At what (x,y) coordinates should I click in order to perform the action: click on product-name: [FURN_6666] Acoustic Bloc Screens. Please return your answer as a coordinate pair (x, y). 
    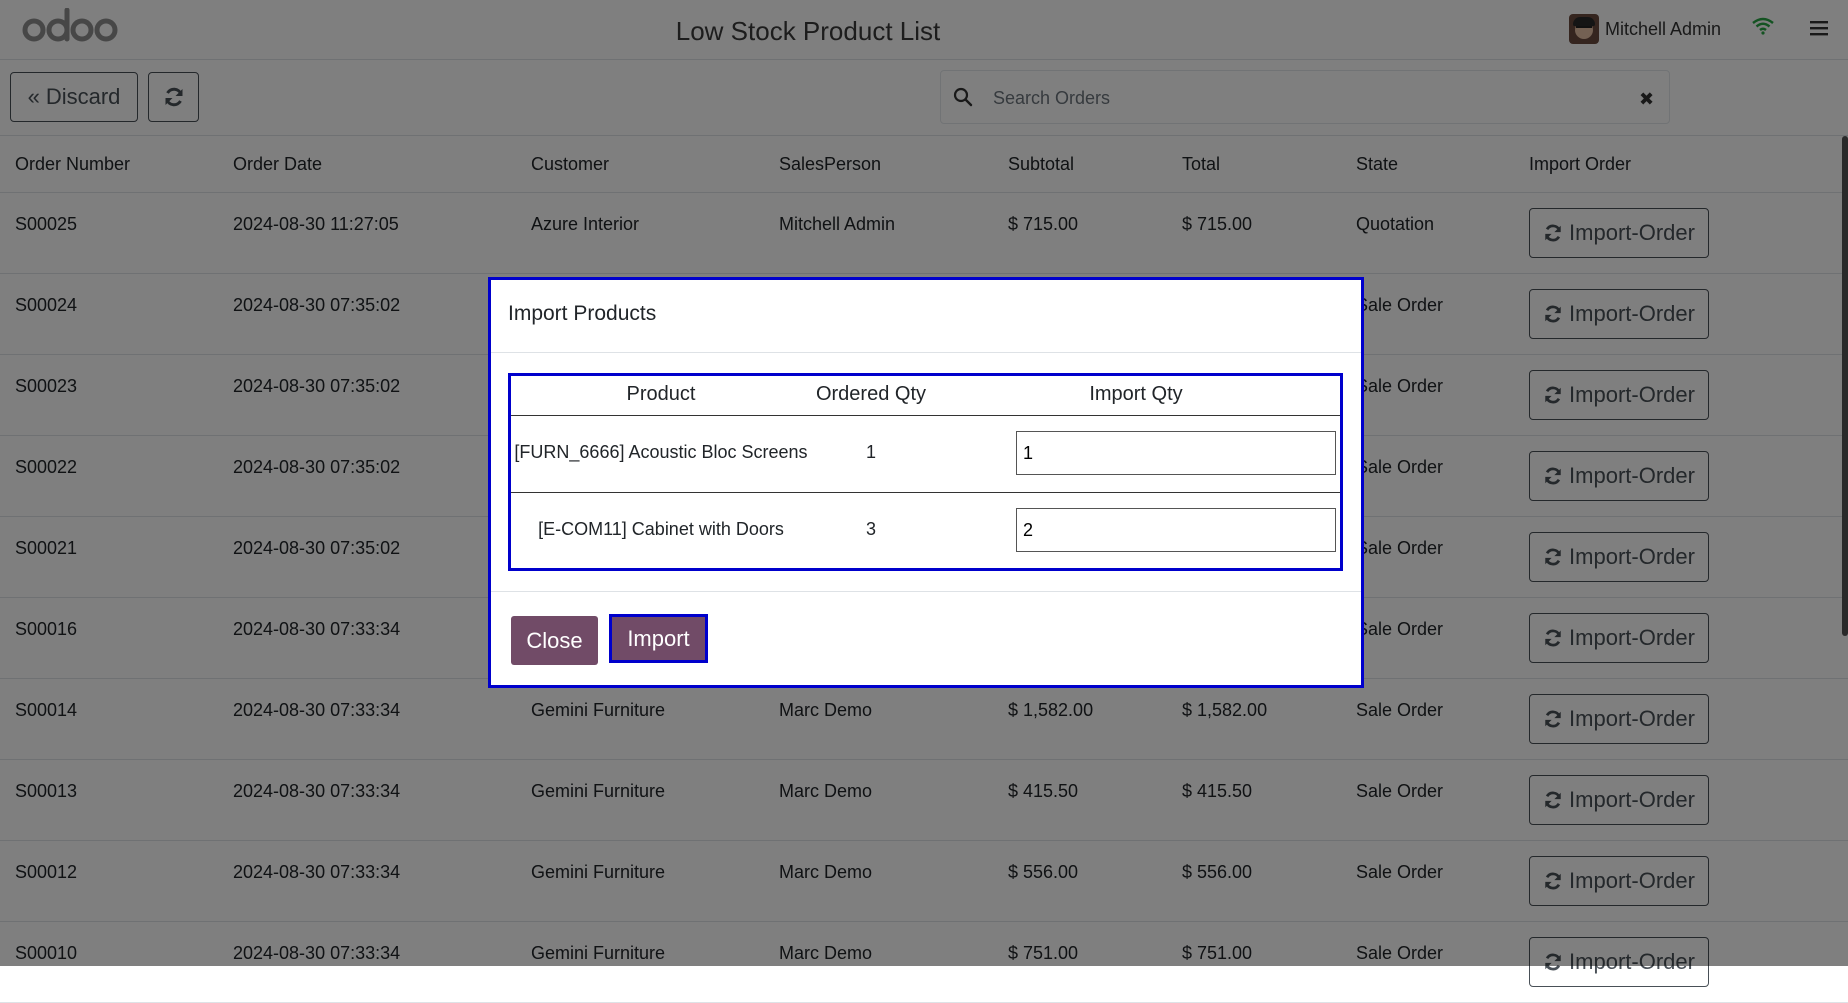
    Looking at the image, I should click on (661, 452).